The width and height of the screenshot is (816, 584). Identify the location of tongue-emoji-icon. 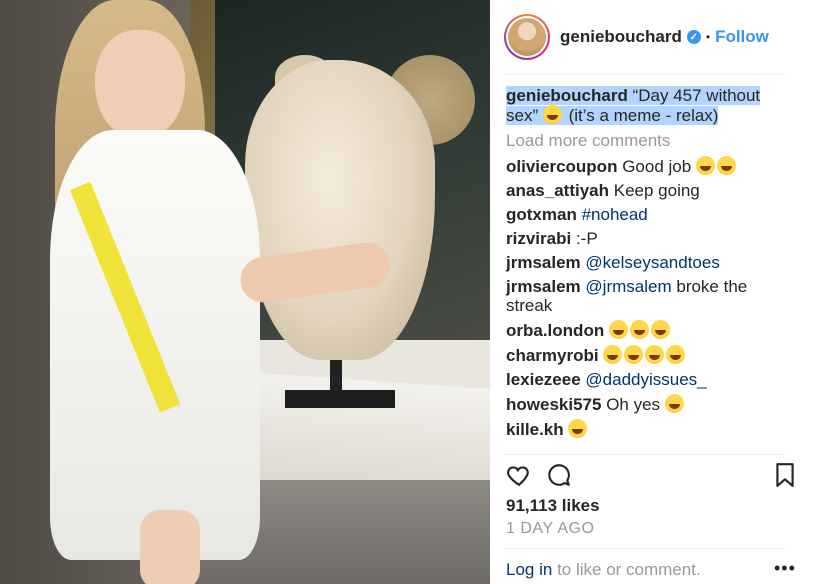
(674, 403).